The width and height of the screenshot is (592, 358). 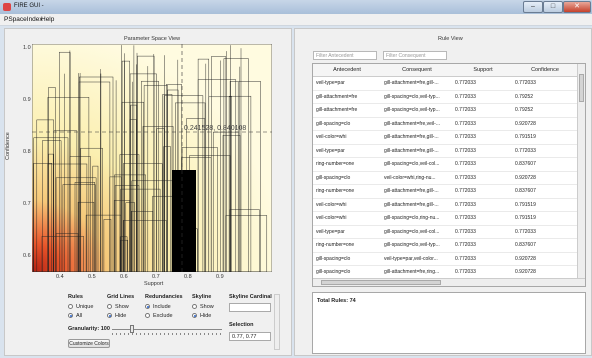 What do you see at coordinates (347, 70) in the screenshot?
I see `column-header-antecedent: Antecedent` at bounding box center [347, 70].